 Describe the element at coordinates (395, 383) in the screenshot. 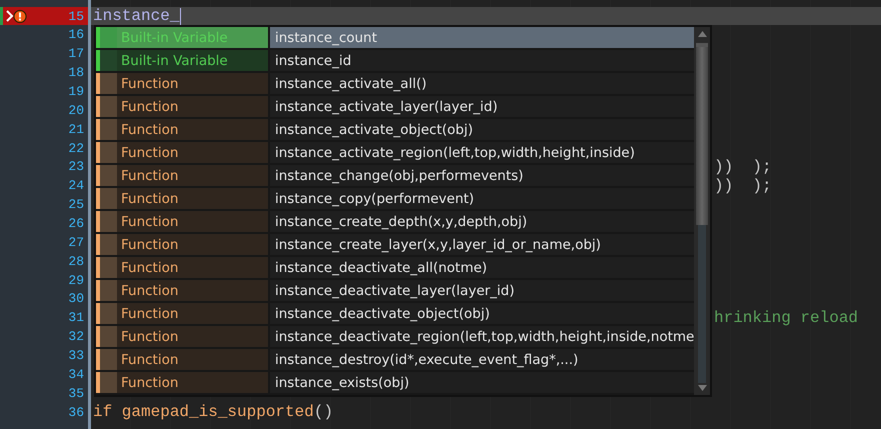

I see `suggestion-item: Function instance_exists(obj)` at that location.